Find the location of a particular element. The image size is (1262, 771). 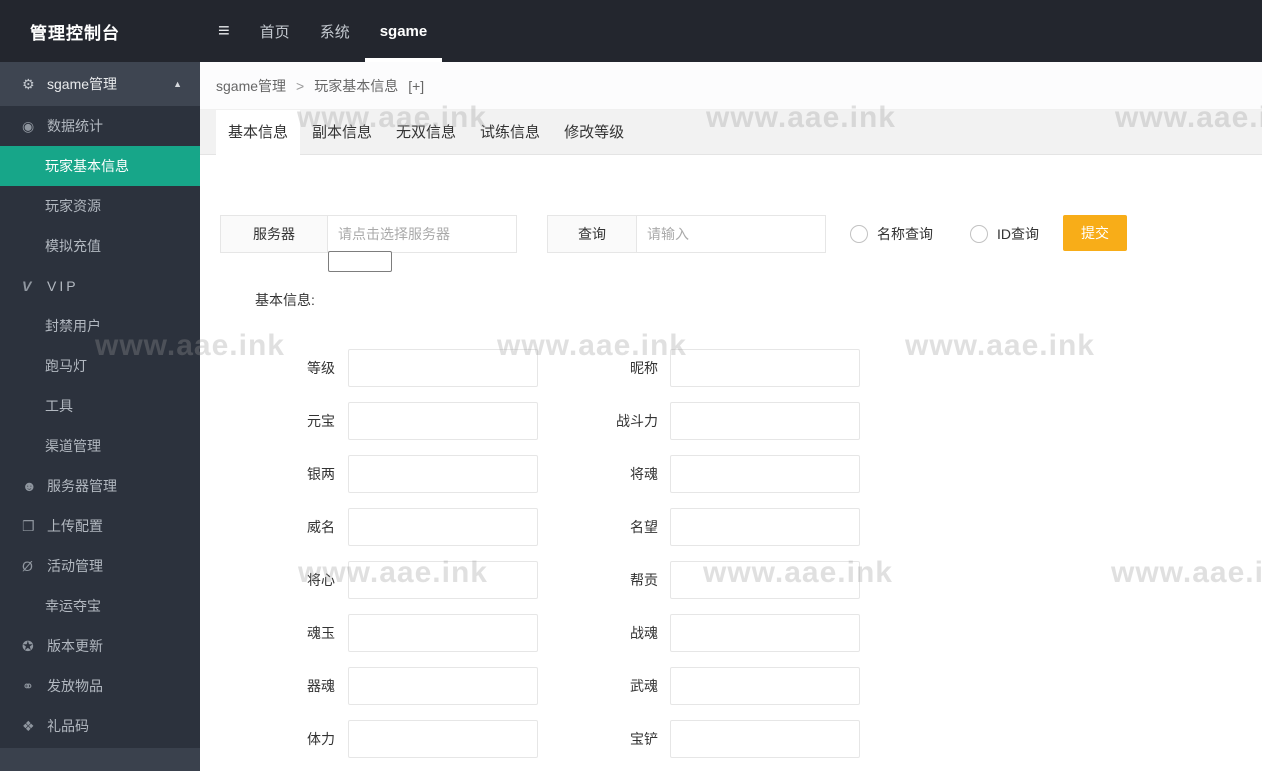

sidebar-group-label: sgame管理 is located at coordinates (82, 84).